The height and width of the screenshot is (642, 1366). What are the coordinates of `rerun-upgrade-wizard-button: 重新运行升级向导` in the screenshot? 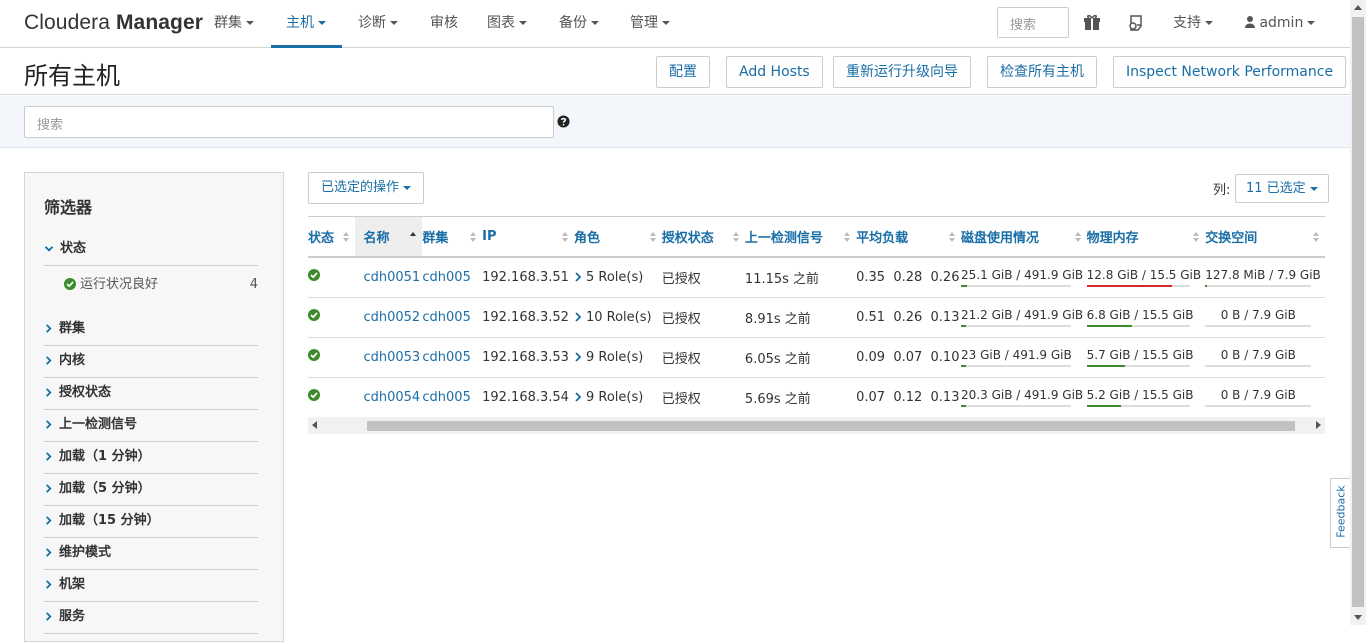 It's located at (902, 72).